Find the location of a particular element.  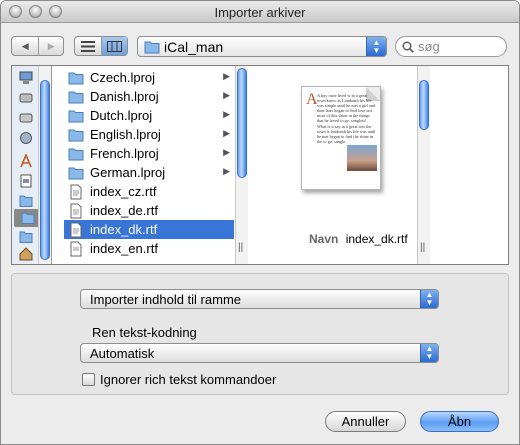

file-column-scrollbar: || is located at coordinates (241, 165).